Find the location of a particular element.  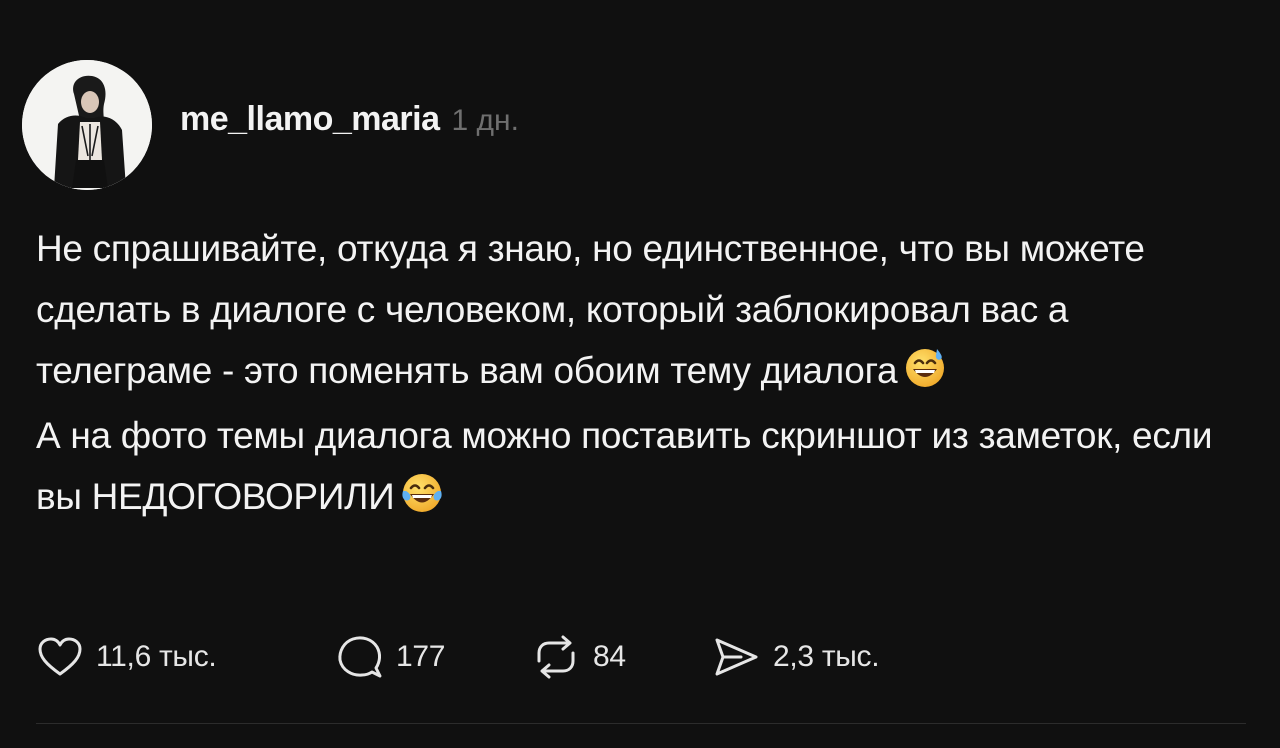

post-header: me_llamo_maria 1 дн. is located at coordinates (349, 122).